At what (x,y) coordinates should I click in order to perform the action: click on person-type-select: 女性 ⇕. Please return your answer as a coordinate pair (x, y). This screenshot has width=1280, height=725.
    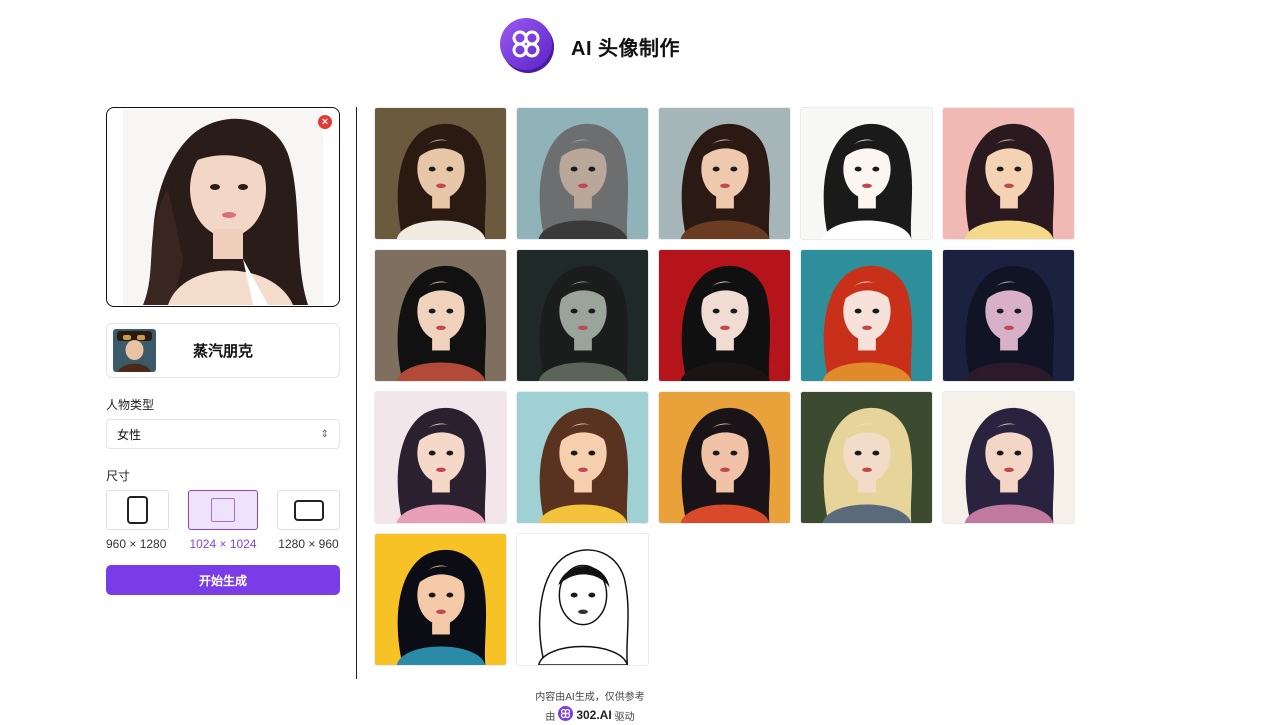
    Looking at the image, I should click on (223, 434).